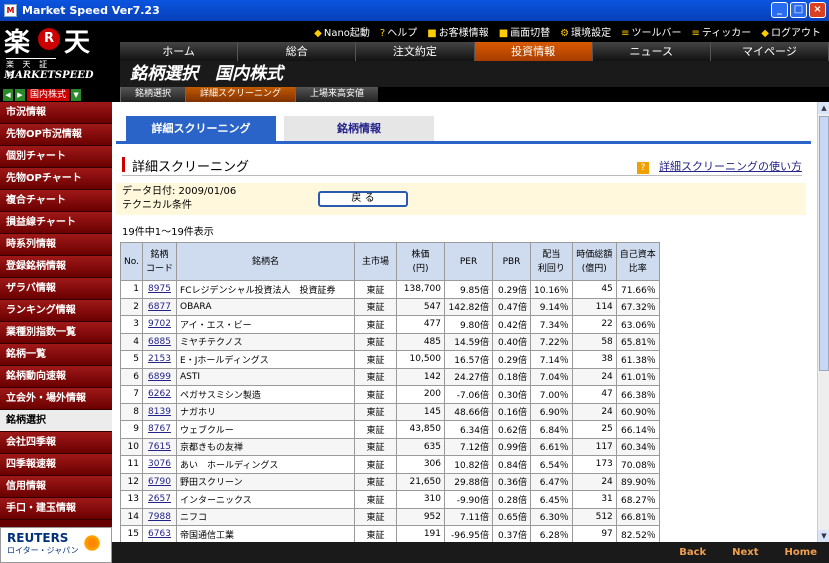 Image resolution: width=829 pixels, height=563 pixels. I want to click on stock-code-link: 8767, so click(159, 429).